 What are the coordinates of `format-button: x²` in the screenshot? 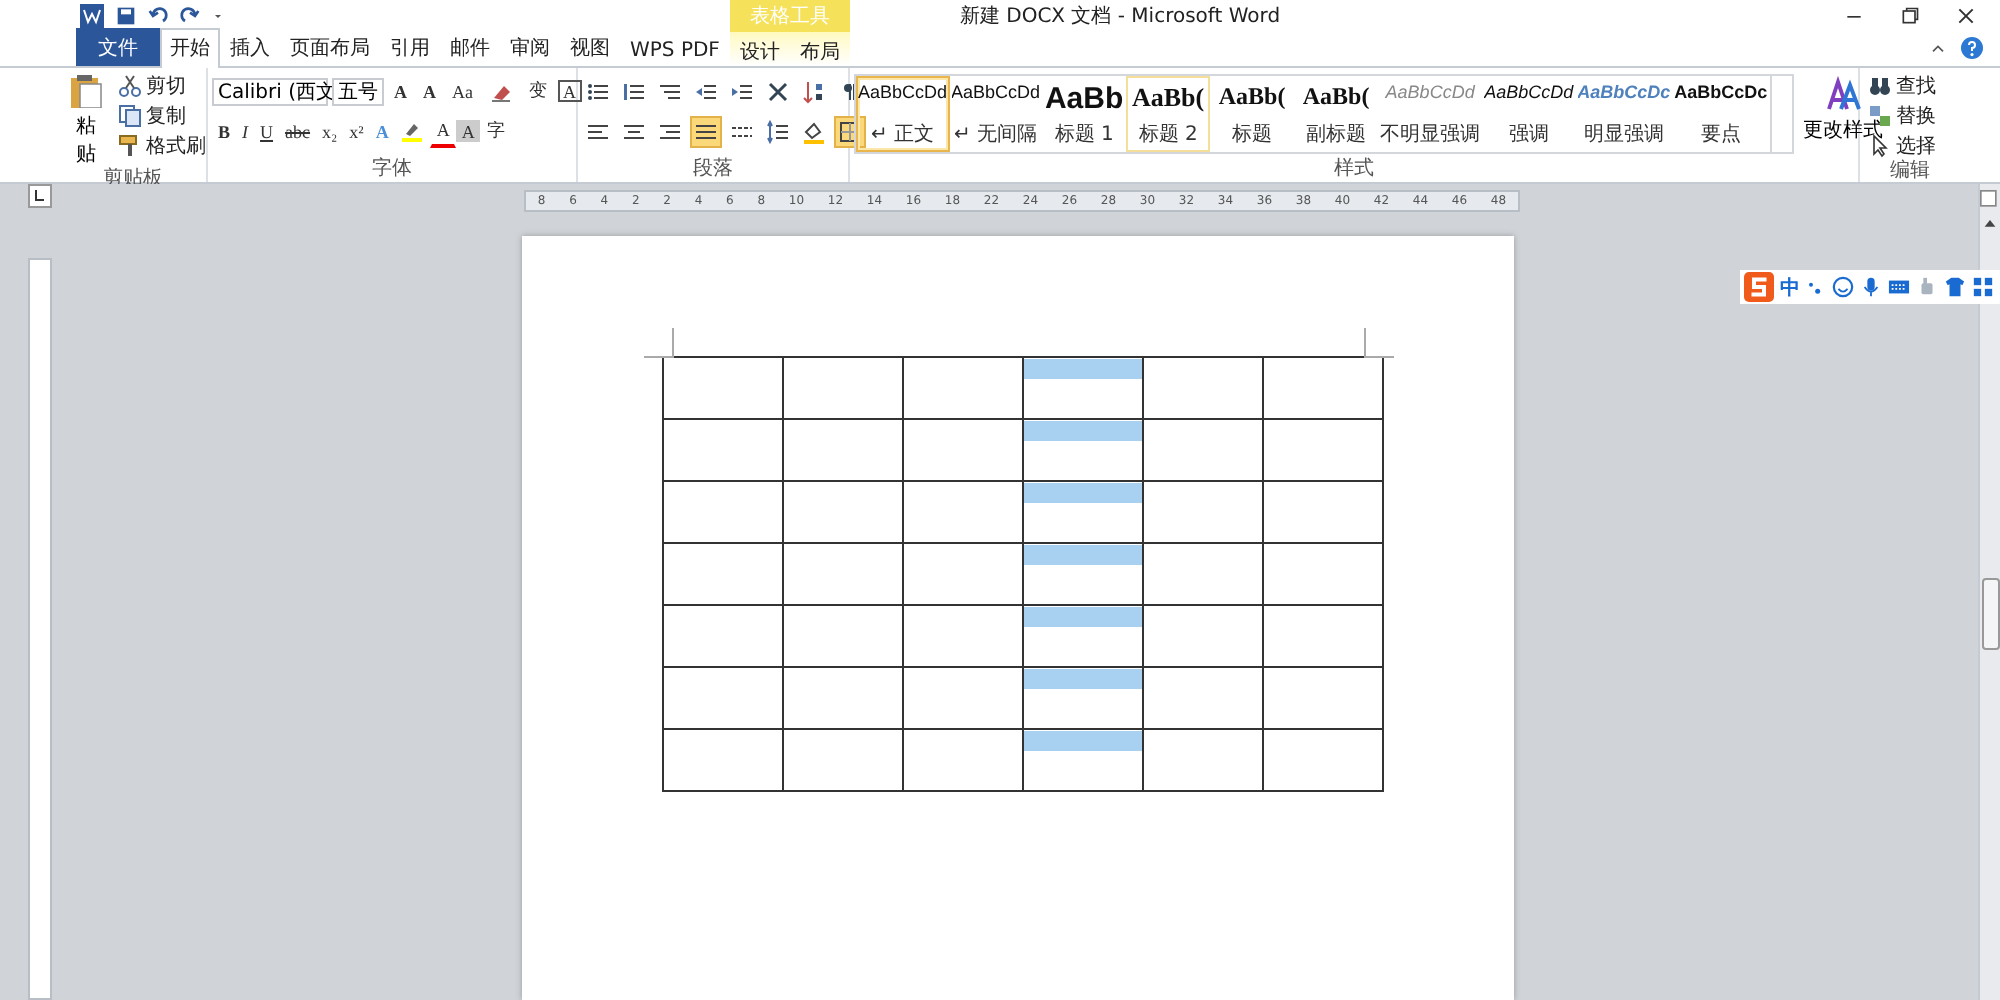 It's located at (356, 131).